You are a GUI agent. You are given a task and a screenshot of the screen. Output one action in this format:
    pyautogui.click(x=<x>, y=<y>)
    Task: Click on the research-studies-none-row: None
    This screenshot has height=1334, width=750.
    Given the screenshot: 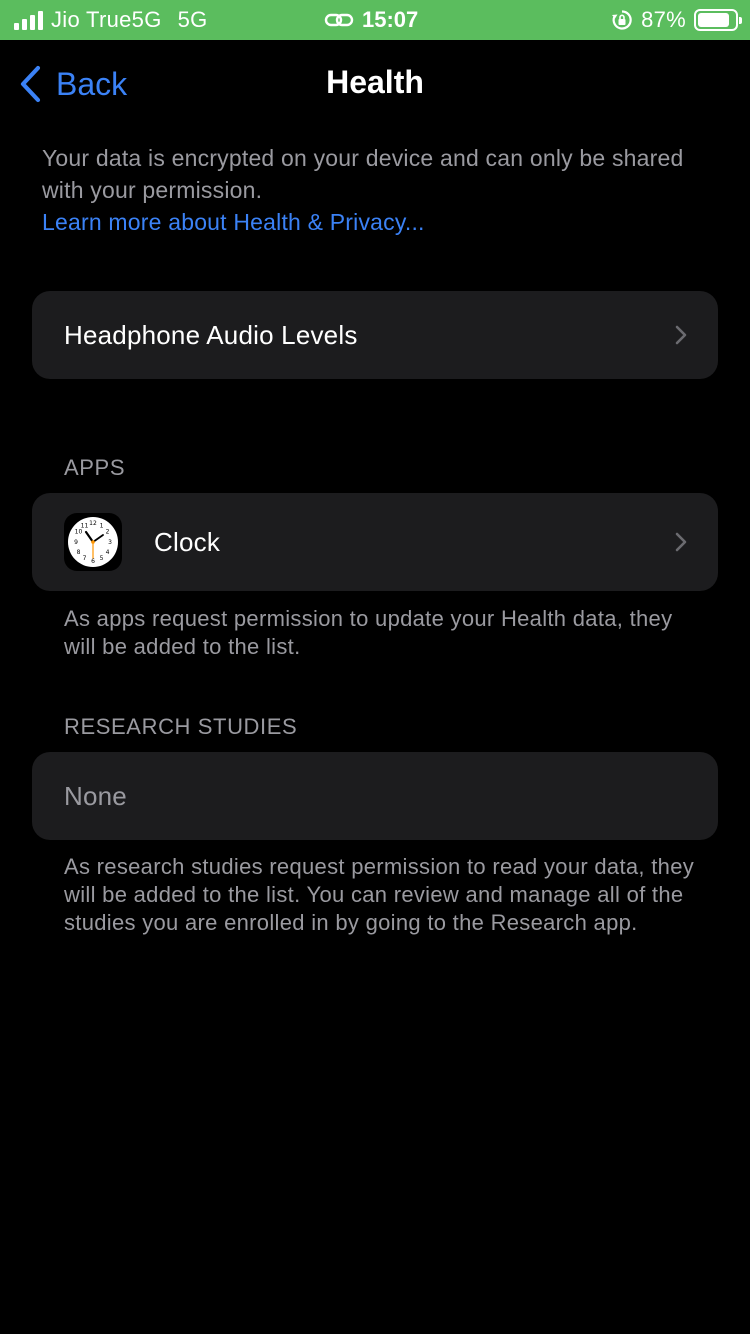 What is the action you would take?
    pyautogui.click(x=375, y=796)
    